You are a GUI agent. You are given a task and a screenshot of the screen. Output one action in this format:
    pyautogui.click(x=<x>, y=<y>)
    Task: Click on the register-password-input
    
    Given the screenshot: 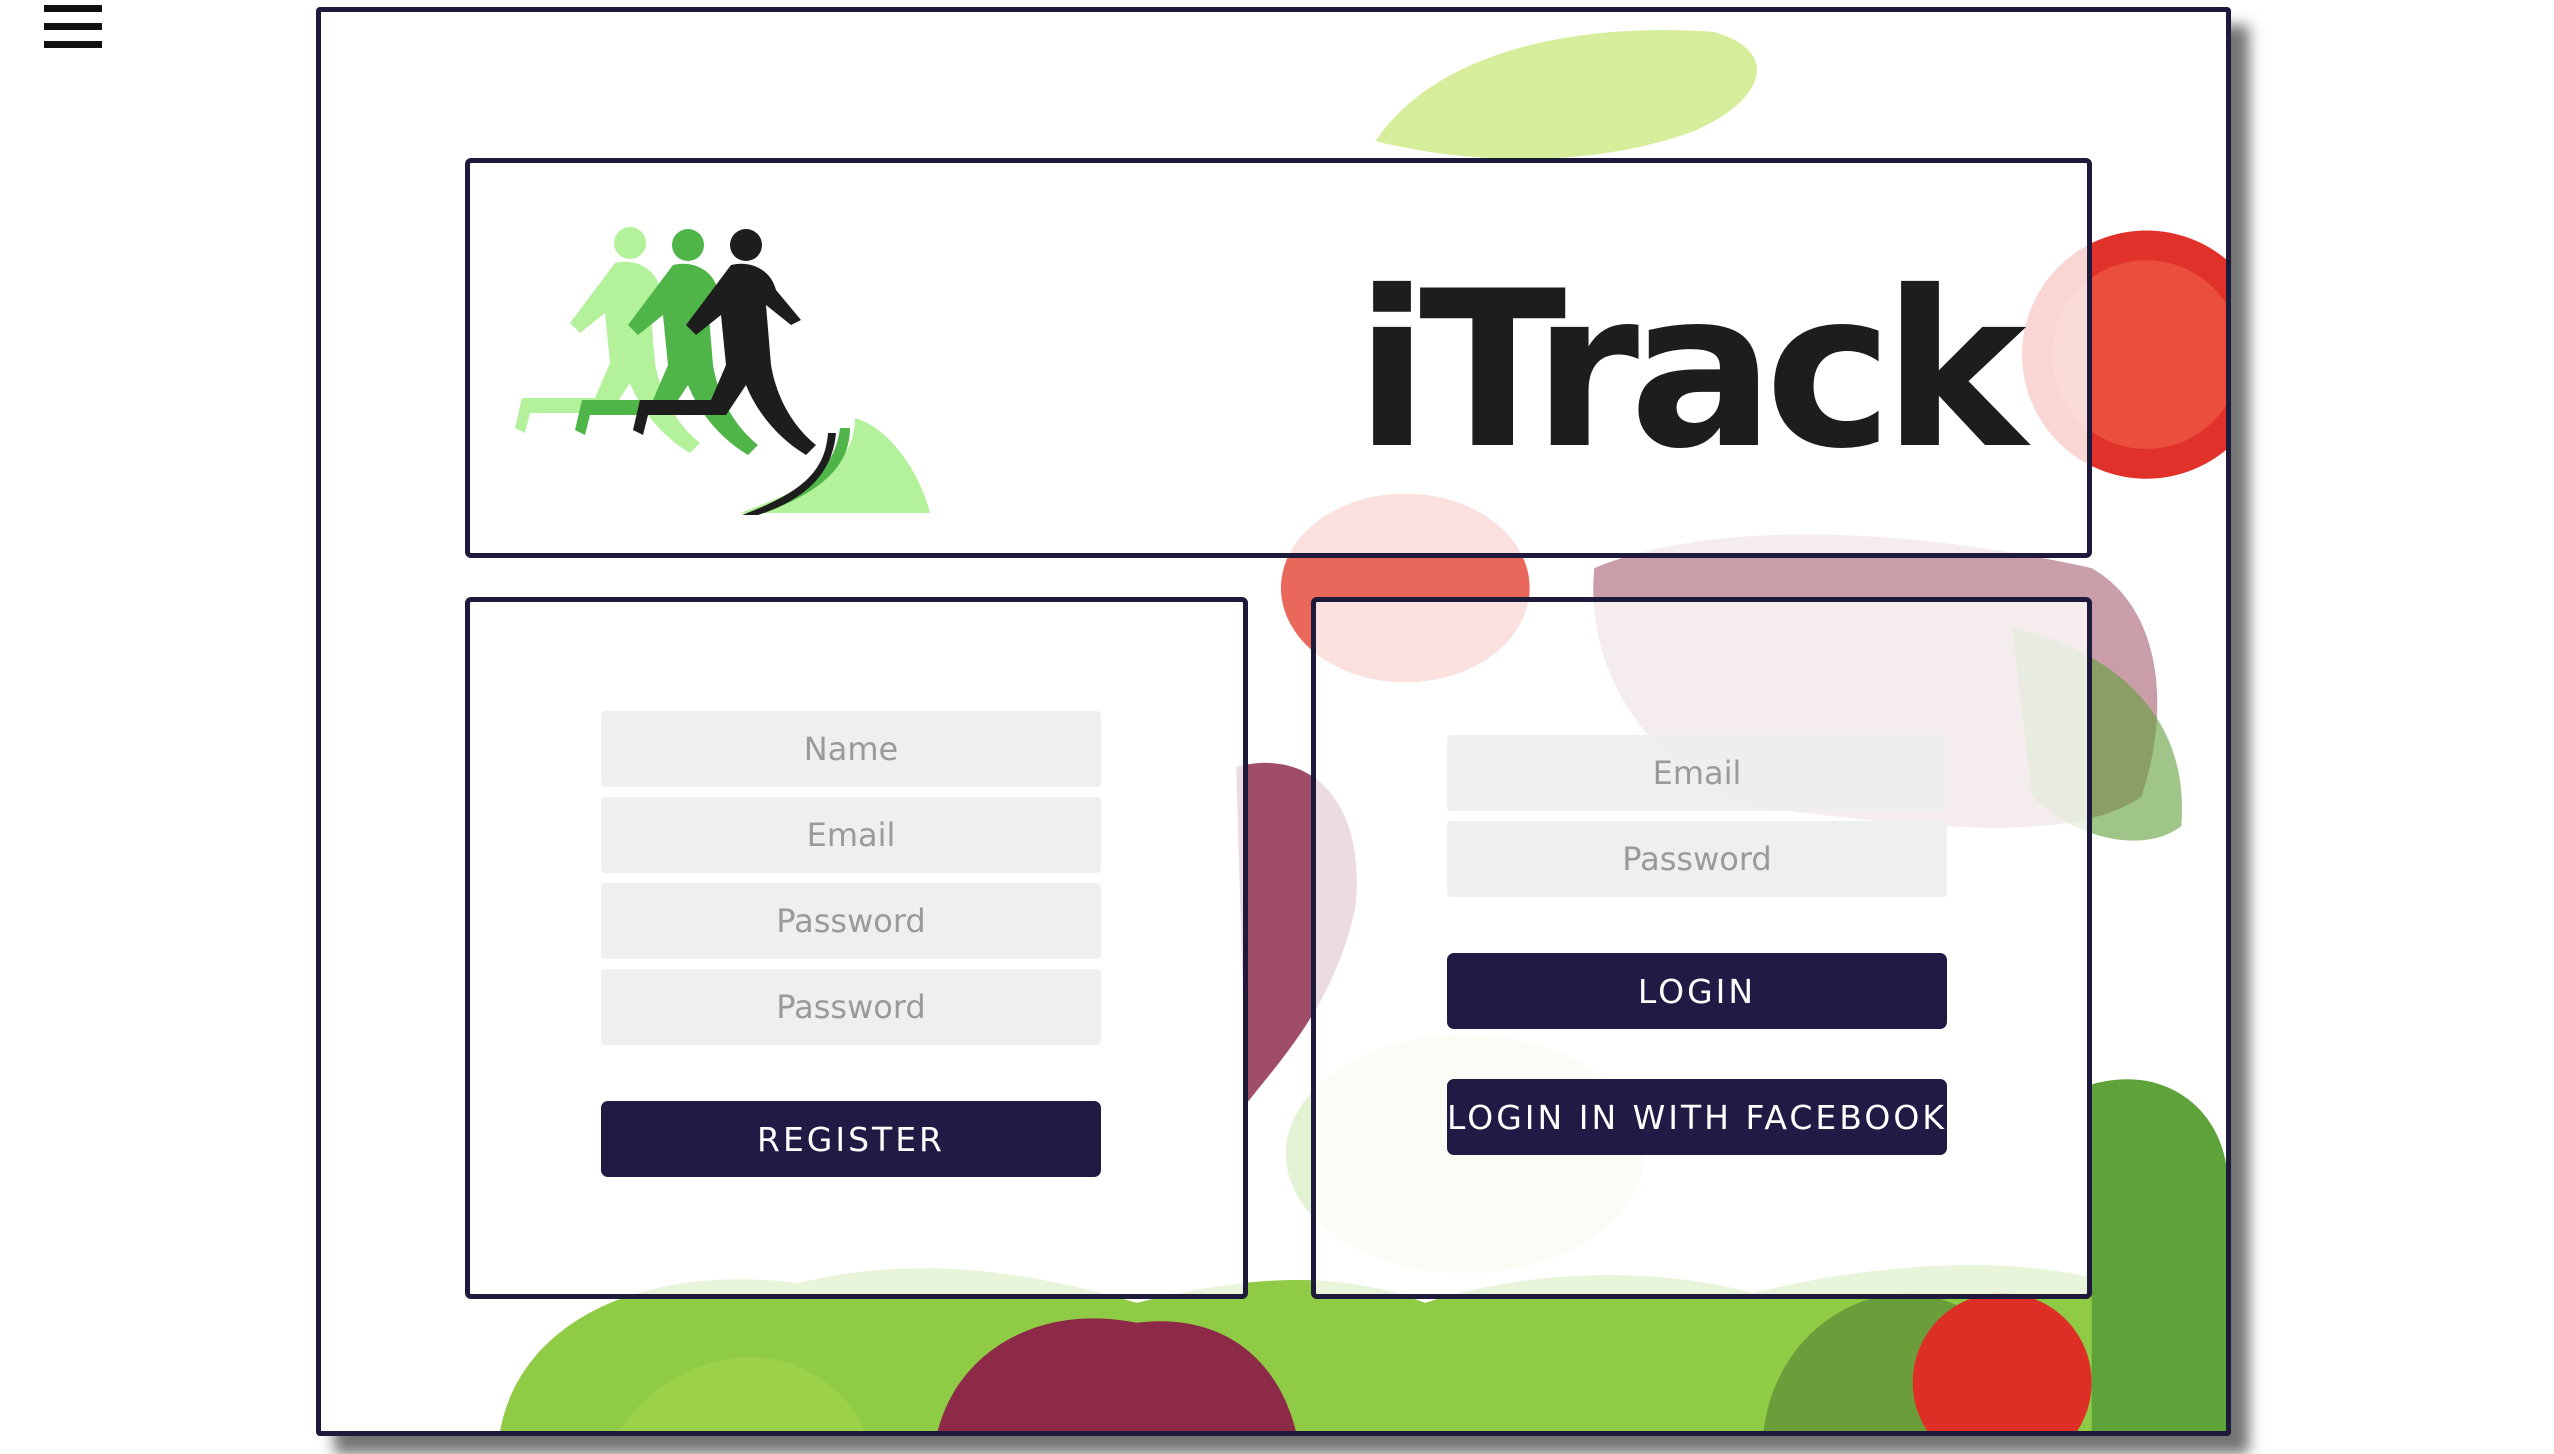 What is the action you would take?
    pyautogui.click(x=851, y=921)
    